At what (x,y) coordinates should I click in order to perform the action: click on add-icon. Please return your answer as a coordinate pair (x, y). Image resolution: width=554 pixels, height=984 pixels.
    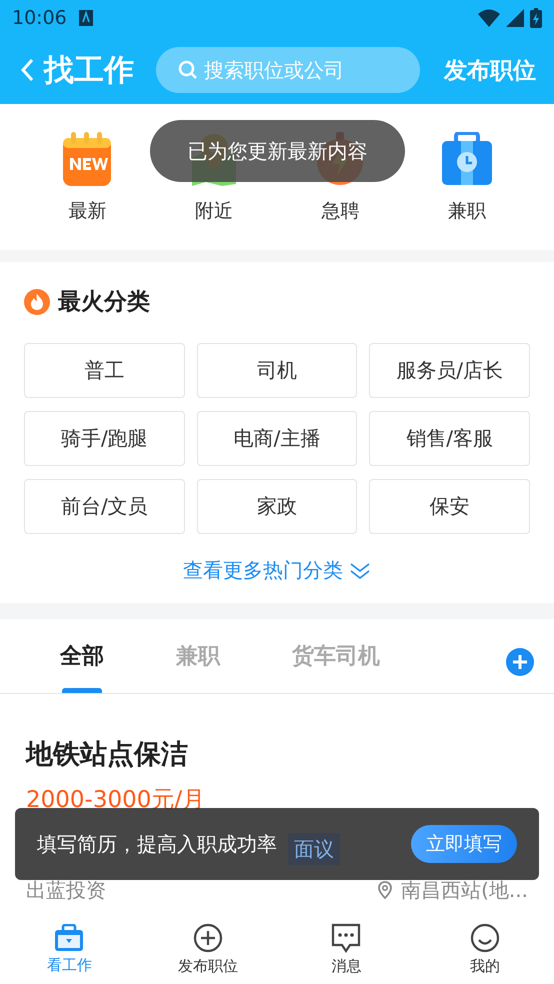
    Looking at the image, I should click on (520, 662).